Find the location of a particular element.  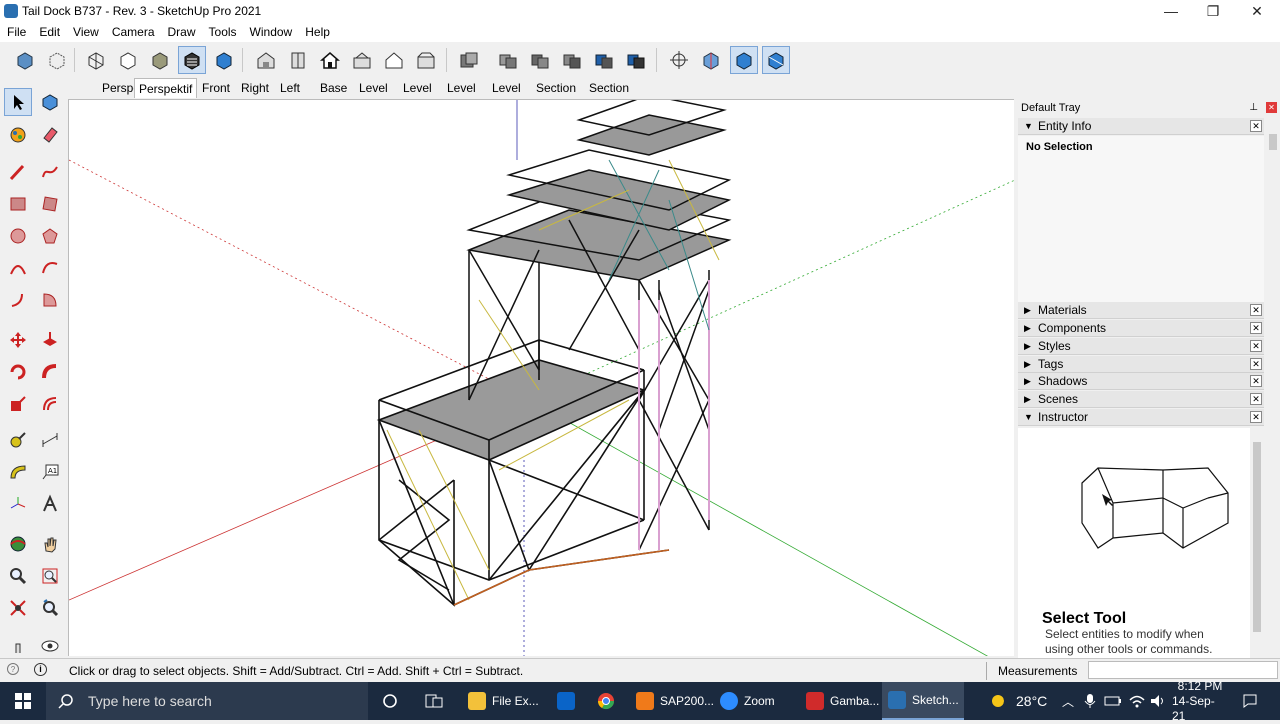

tab-right: Right is located at coordinates (255, 88).